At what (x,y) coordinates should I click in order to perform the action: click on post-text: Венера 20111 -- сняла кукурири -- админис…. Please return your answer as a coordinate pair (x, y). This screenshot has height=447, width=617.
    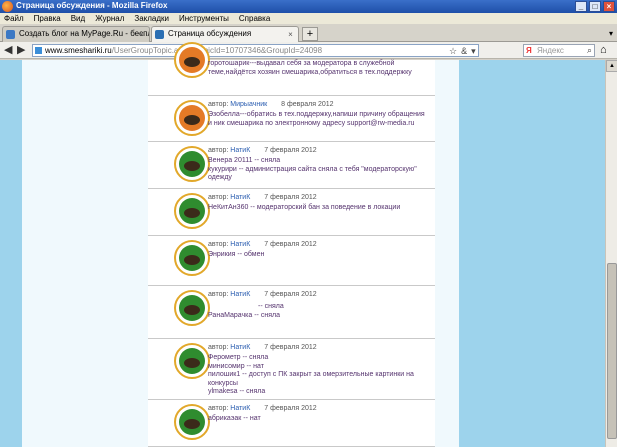
    Looking at the image, I should click on (318, 170).